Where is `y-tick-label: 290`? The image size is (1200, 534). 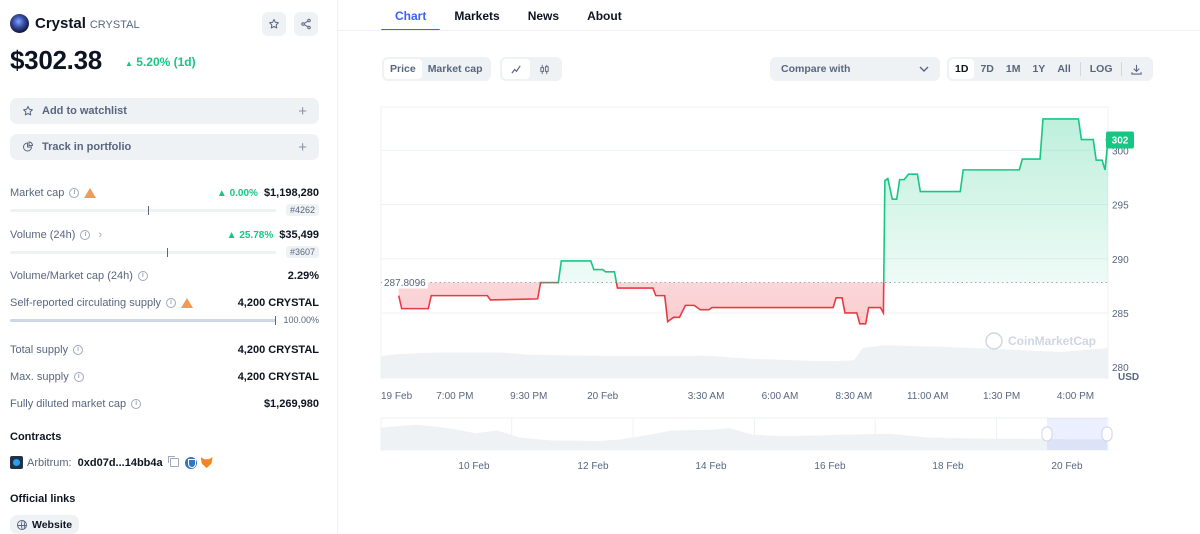 y-tick-label: 290 is located at coordinates (1120, 260).